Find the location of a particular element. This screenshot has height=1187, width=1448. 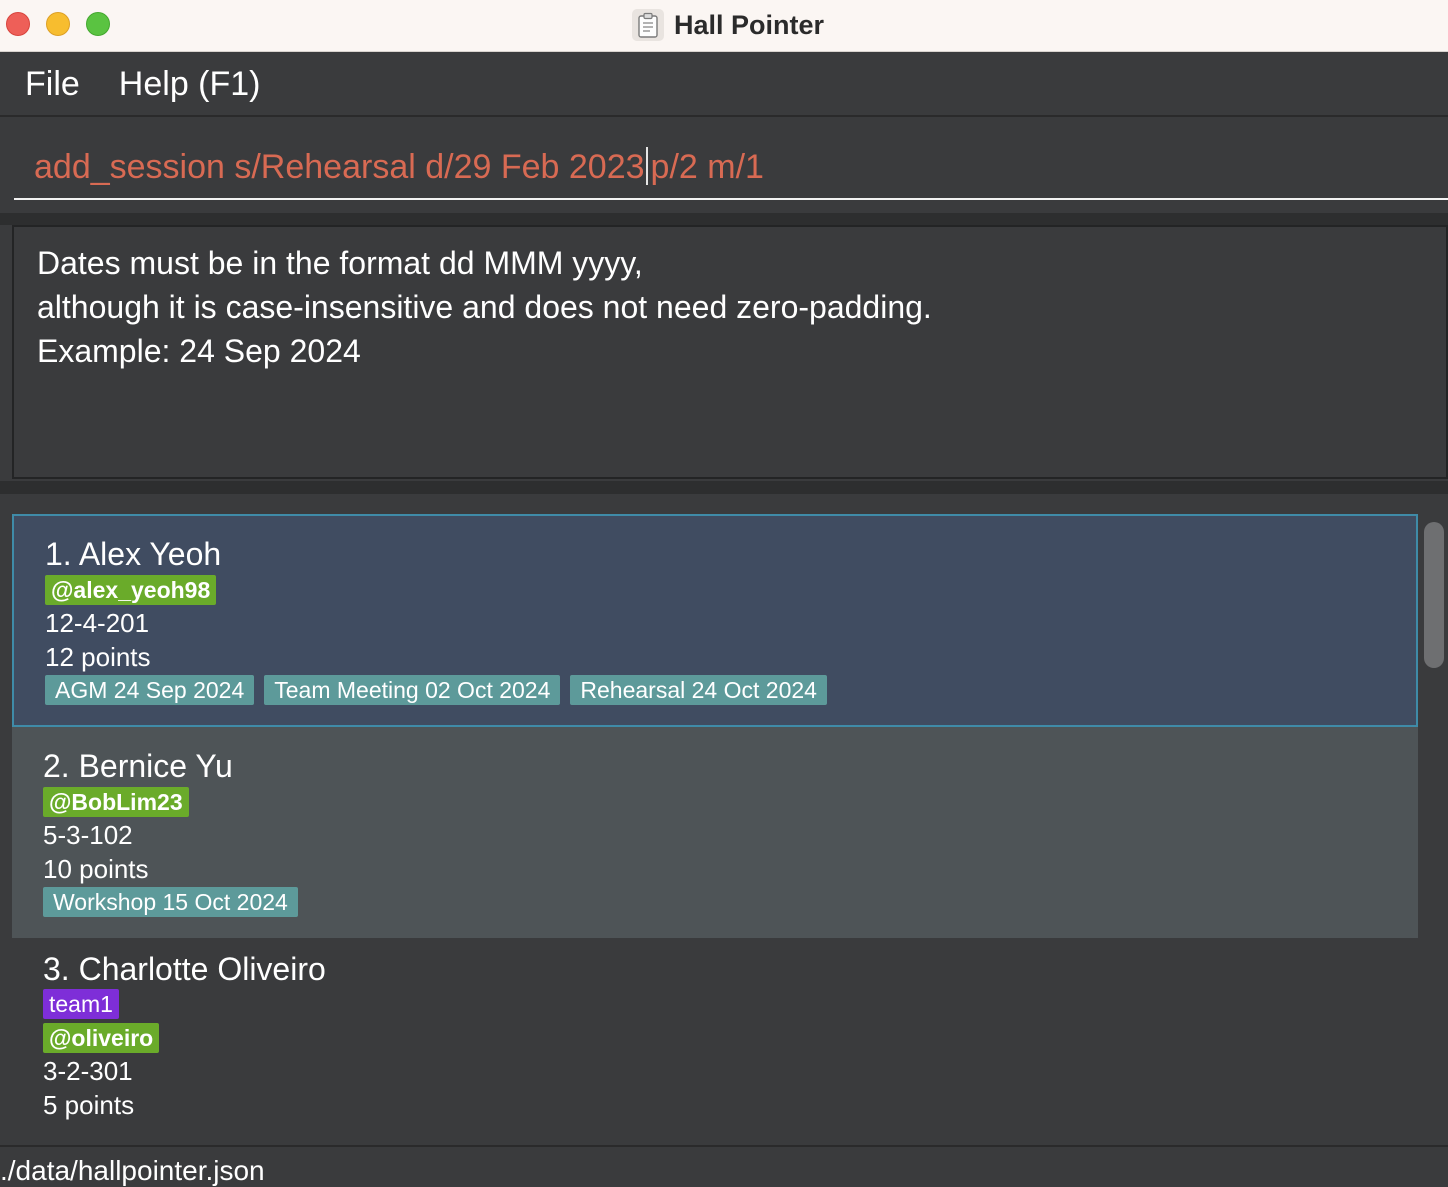

room-number: 5-3-102 is located at coordinates (88, 835).